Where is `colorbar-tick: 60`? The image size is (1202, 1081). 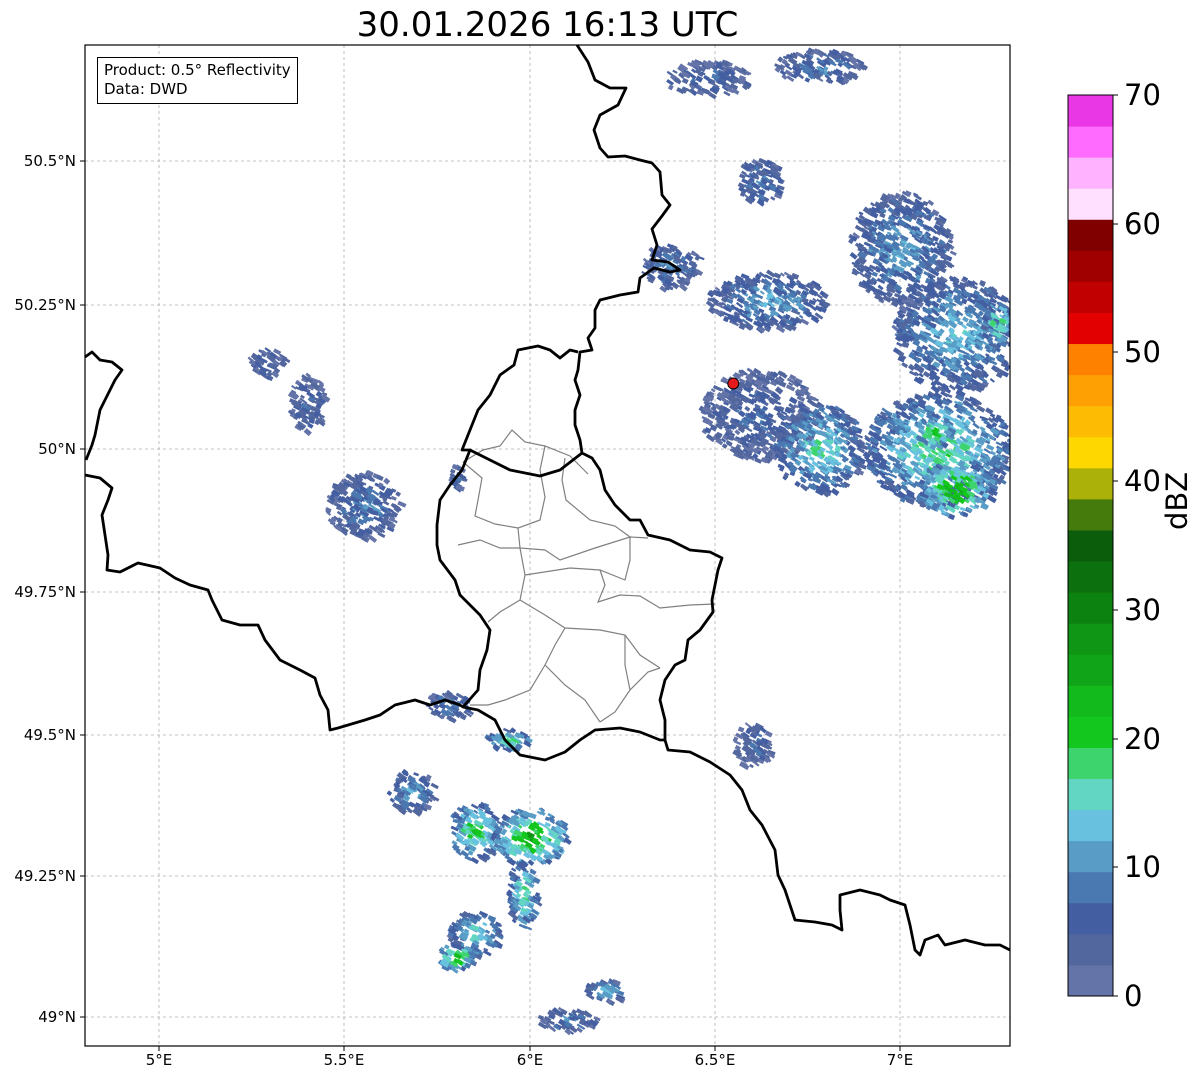 colorbar-tick: 60 is located at coordinates (1142, 224).